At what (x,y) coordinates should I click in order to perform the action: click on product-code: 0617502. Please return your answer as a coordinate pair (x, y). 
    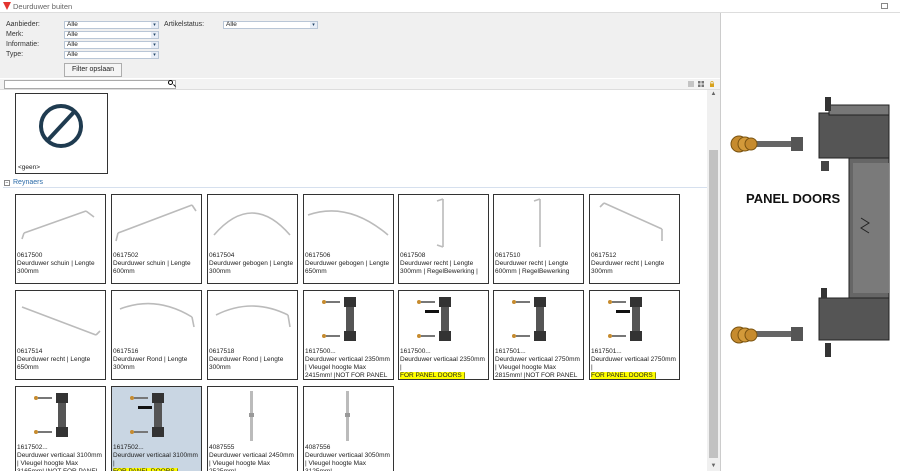
    Looking at the image, I should click on (126, 255).